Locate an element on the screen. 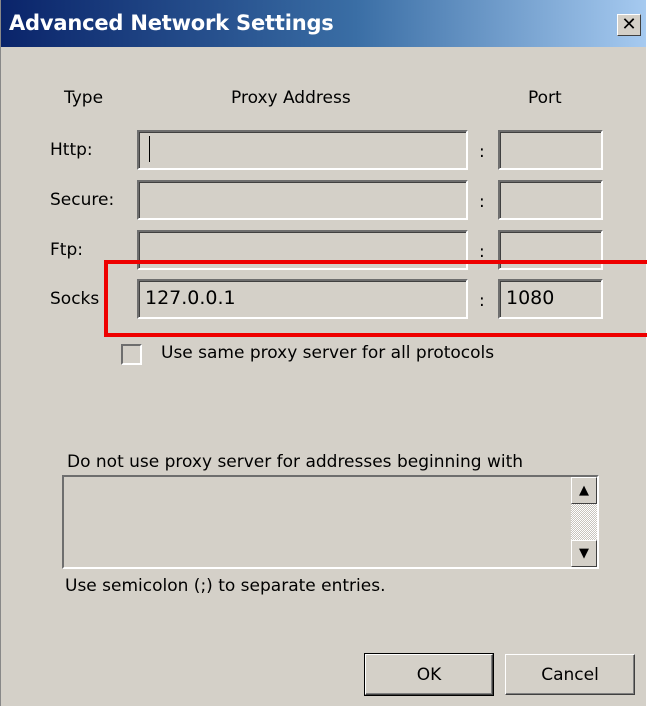  close-icon: ✕ is located at coordinates (629, 24).